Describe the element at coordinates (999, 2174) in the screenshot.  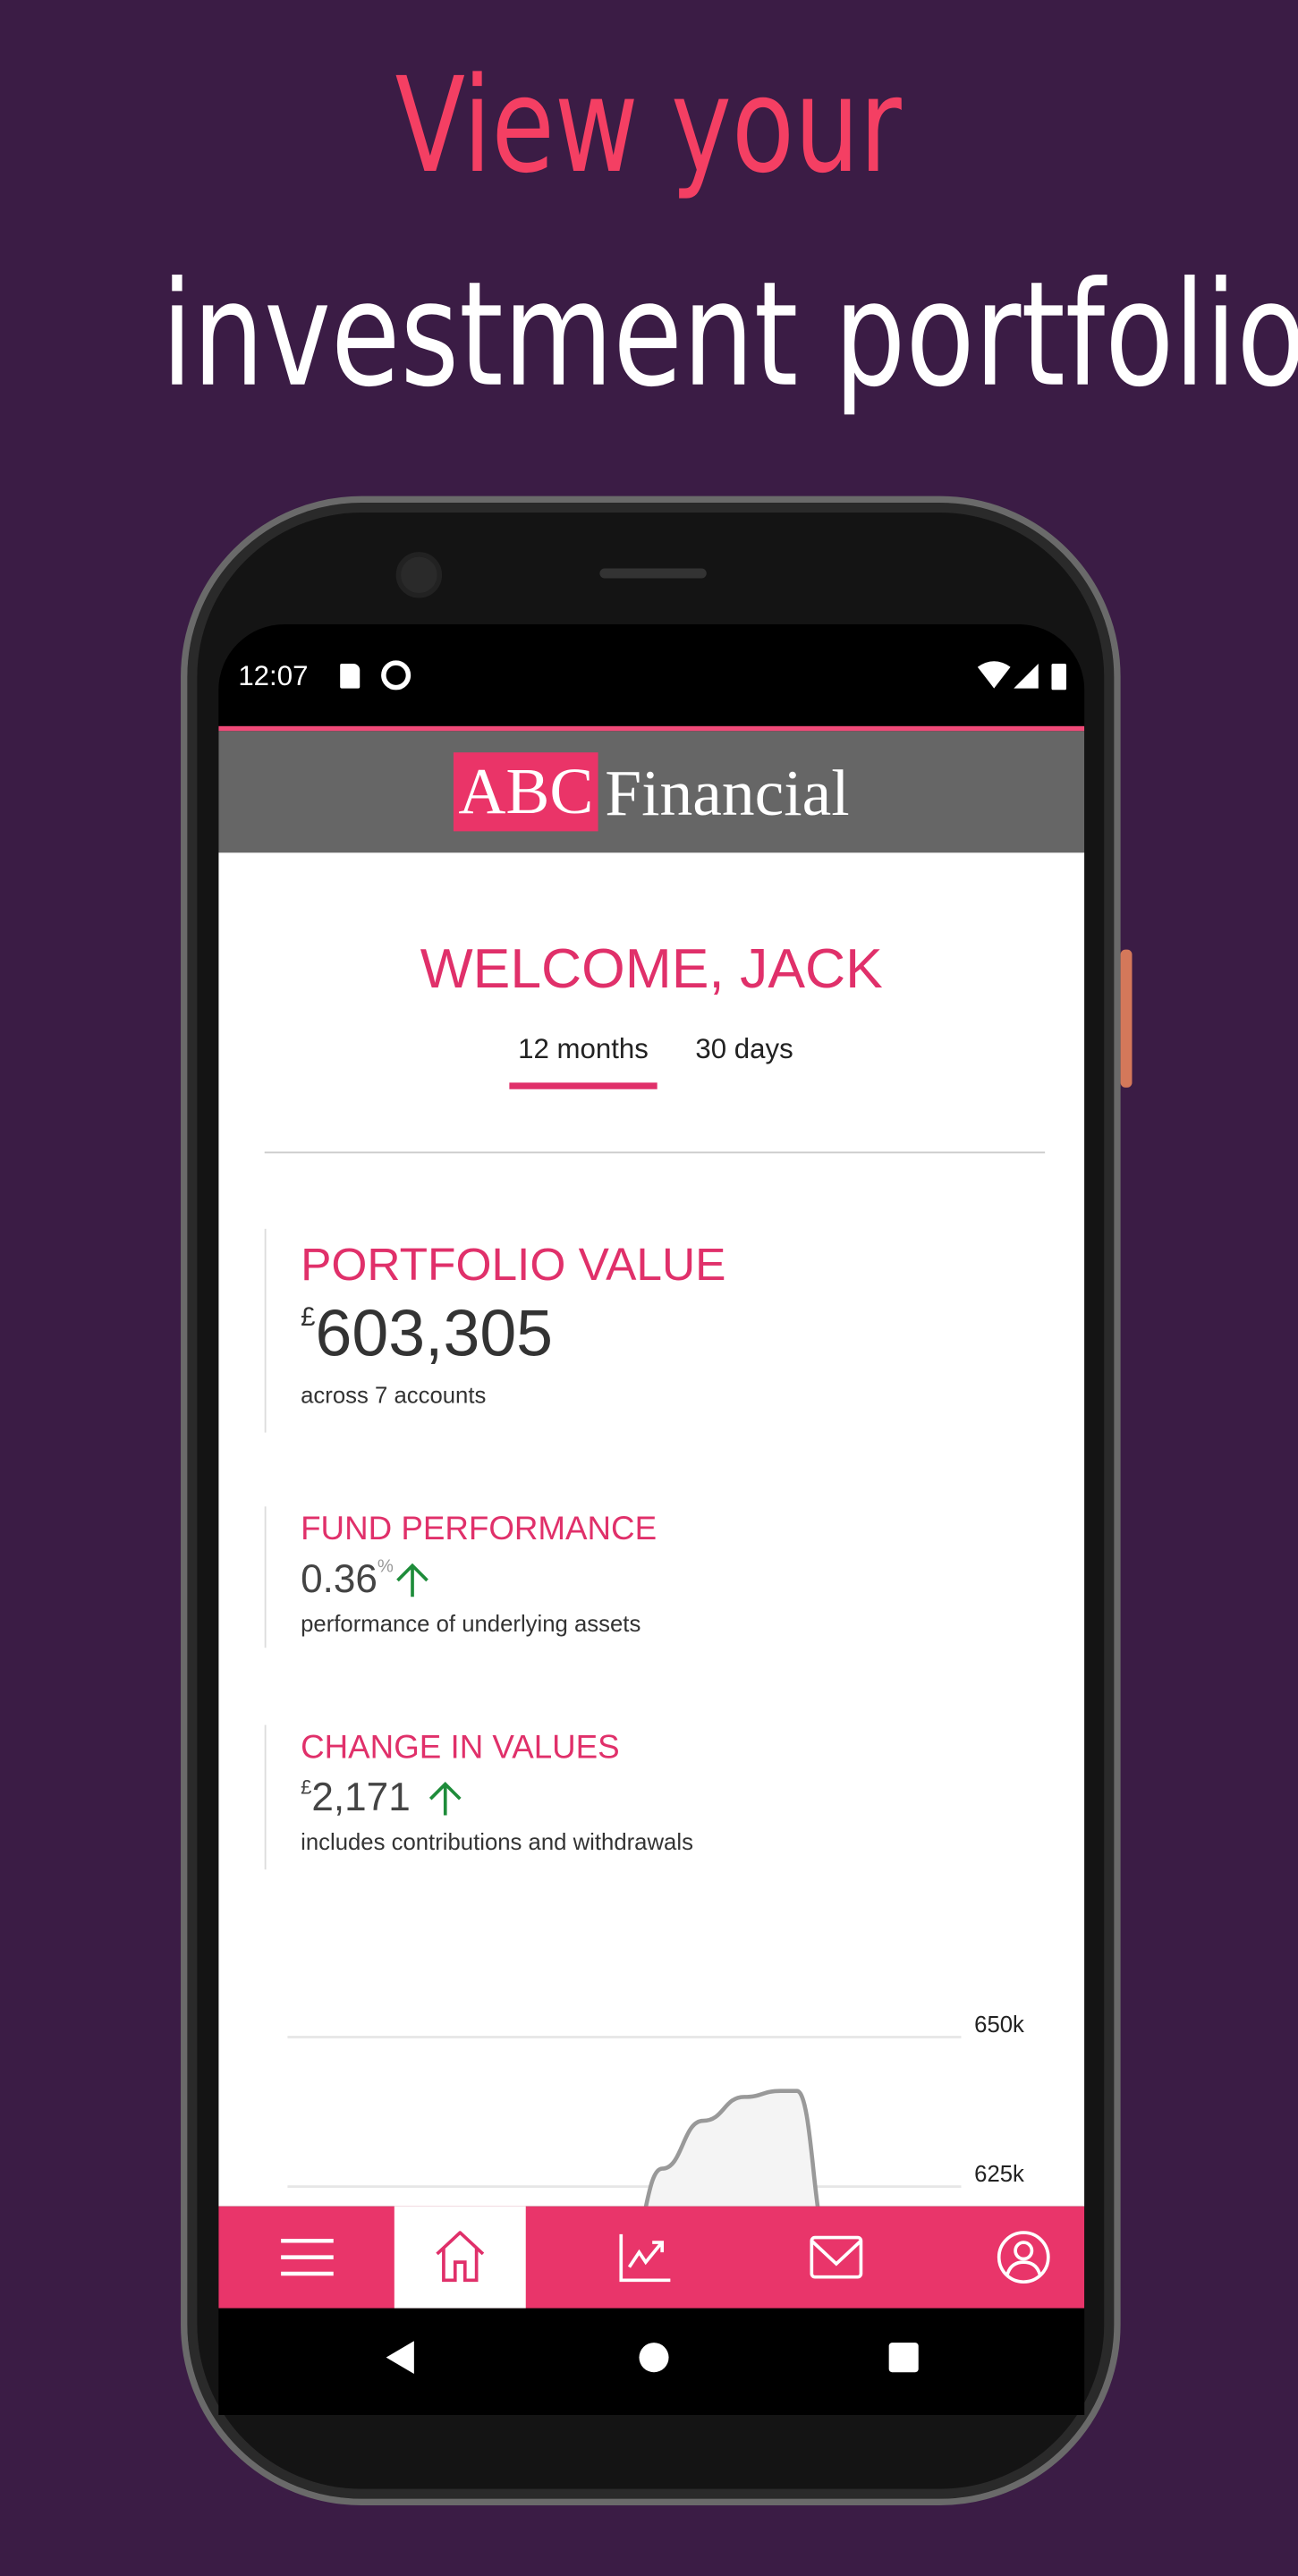
I see `y-tick-label: 625k` at that location.